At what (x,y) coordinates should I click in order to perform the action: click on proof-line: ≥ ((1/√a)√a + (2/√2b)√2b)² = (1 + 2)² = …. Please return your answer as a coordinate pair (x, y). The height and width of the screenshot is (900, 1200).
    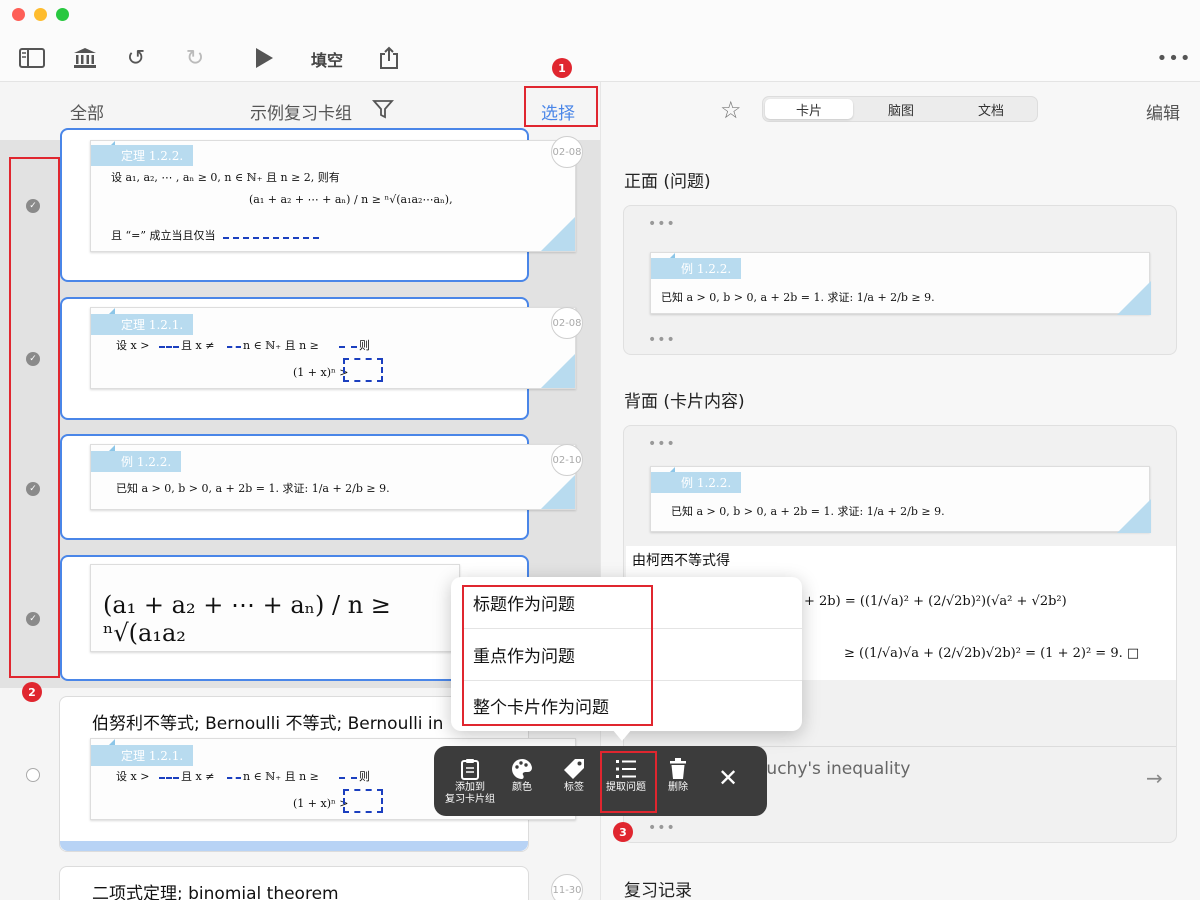
    Looking at the image, I should click on (992, 653).